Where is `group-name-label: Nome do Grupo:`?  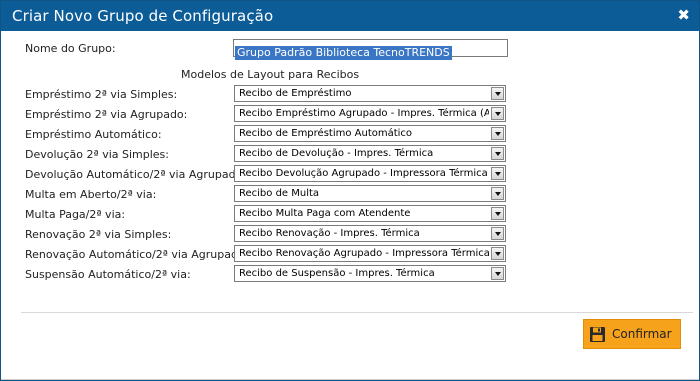
group-name-label: Nome do Grupo: is located at coordinates (70, 48).